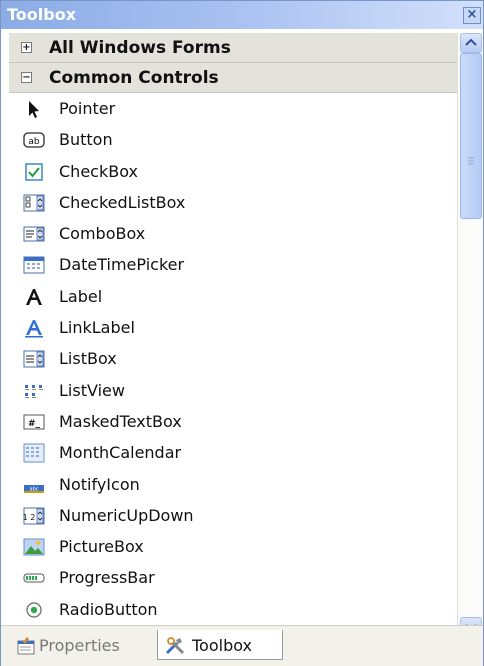 Image resolution: width=484 pixels, height=666 pixels. What do you see at coordinates (81, 296) in the screenshot?
I see `item-label: Label` at bounding box center [81, 296].